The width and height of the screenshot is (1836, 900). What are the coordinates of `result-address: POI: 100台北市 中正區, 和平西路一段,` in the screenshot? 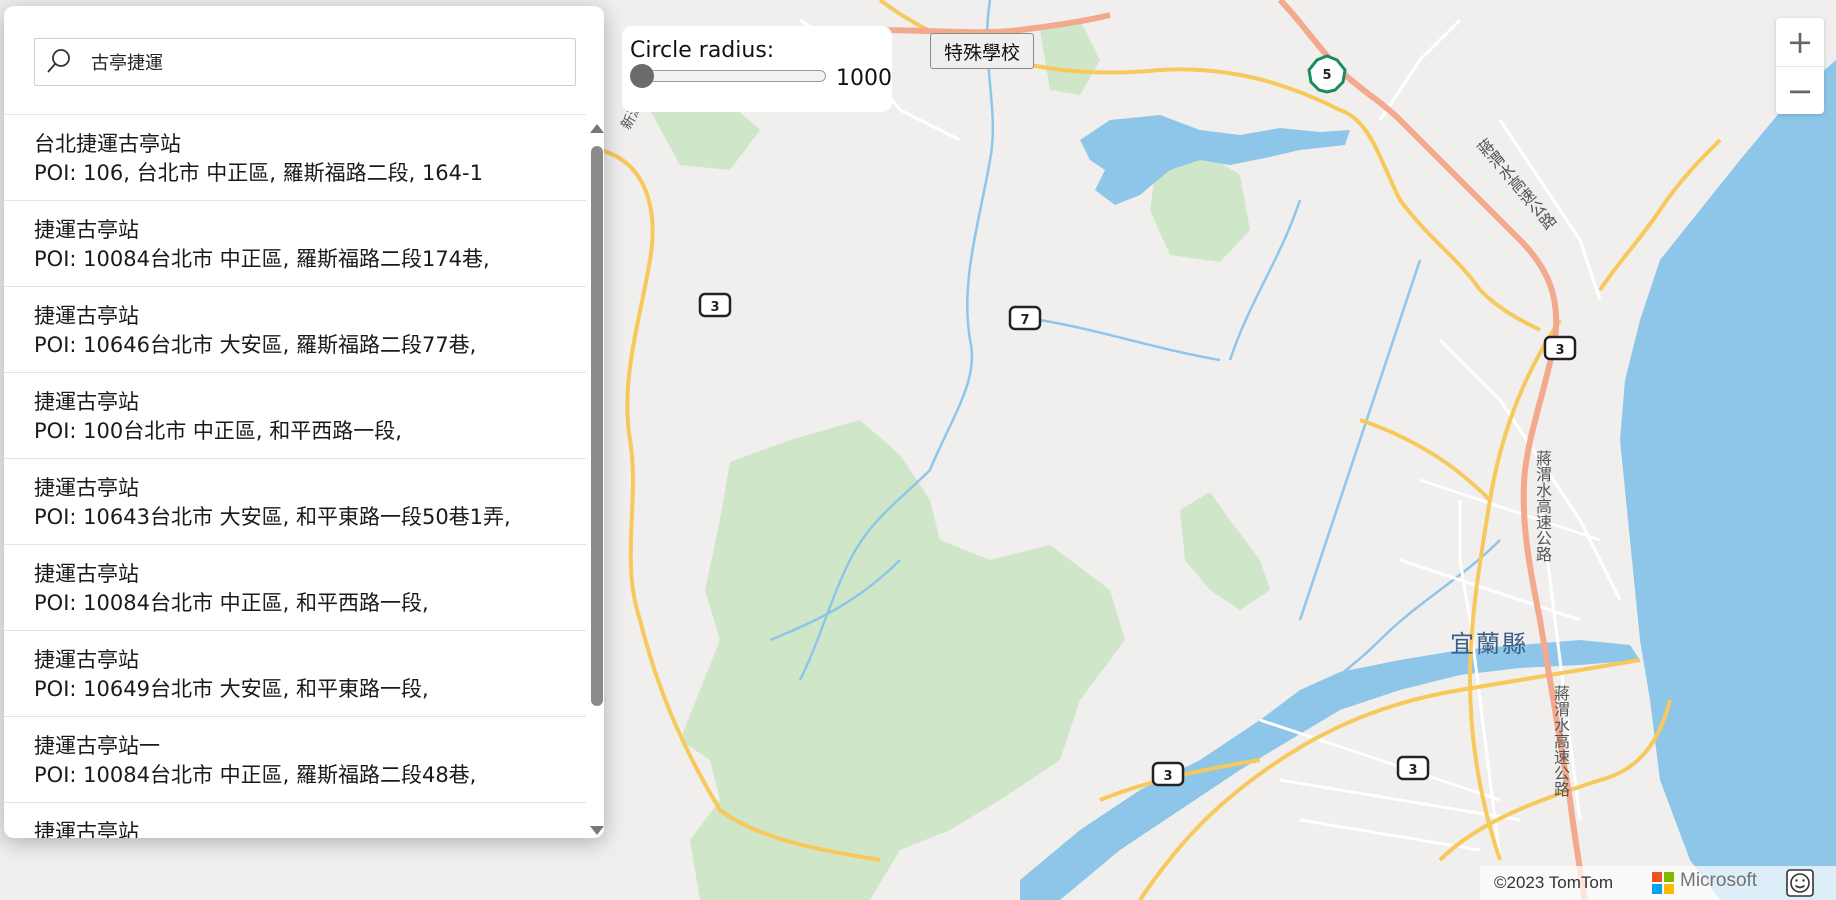 It's located at (218, 431).